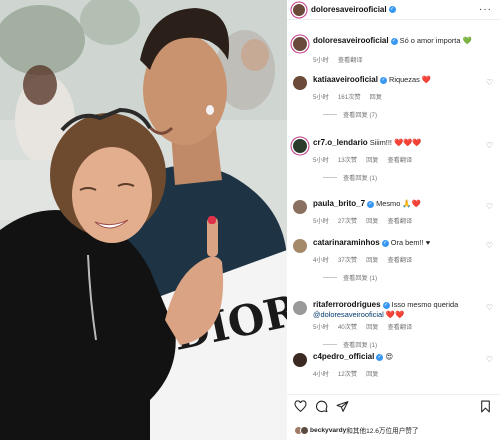 Image resolution: width=500 pixels, height=440 pixels. Describe the element at coordinates (430, 40) in the screenshot. I see `caption-text: Só o amor importa` at that location.